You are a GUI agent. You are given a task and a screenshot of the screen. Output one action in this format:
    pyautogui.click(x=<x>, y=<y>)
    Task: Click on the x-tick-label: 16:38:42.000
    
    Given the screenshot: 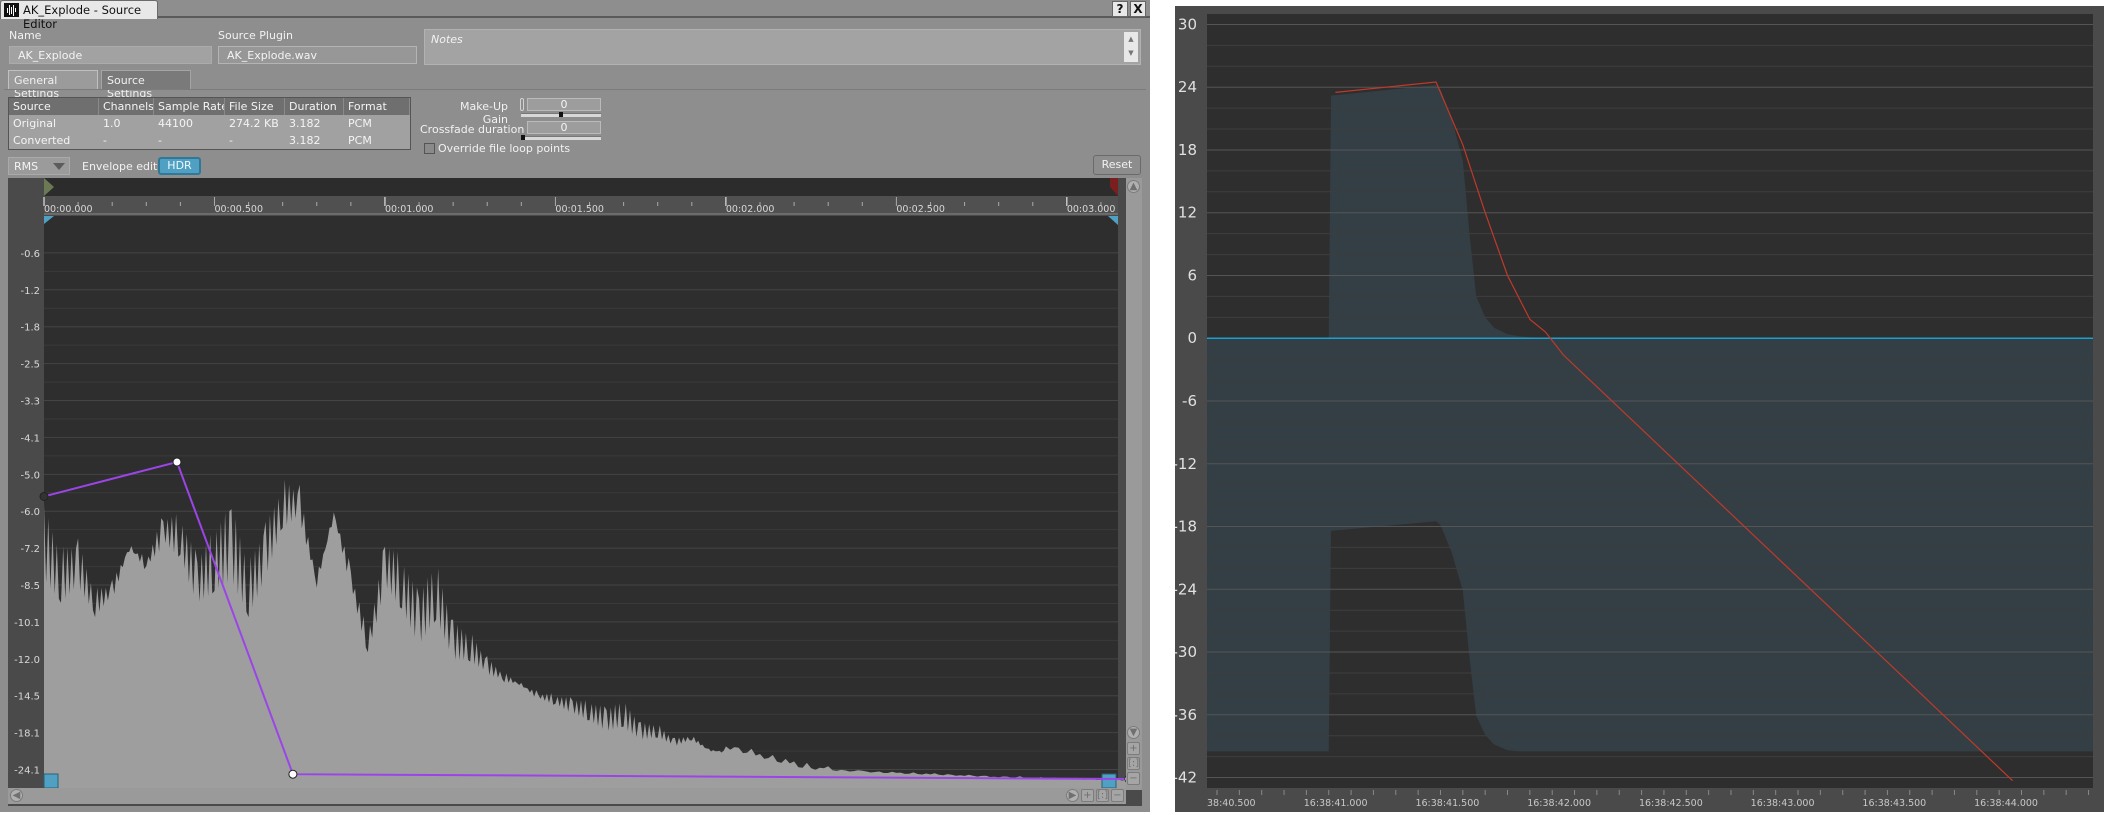 What is the action you would take?
    pyautogui.click(x=1559, y=803)
    